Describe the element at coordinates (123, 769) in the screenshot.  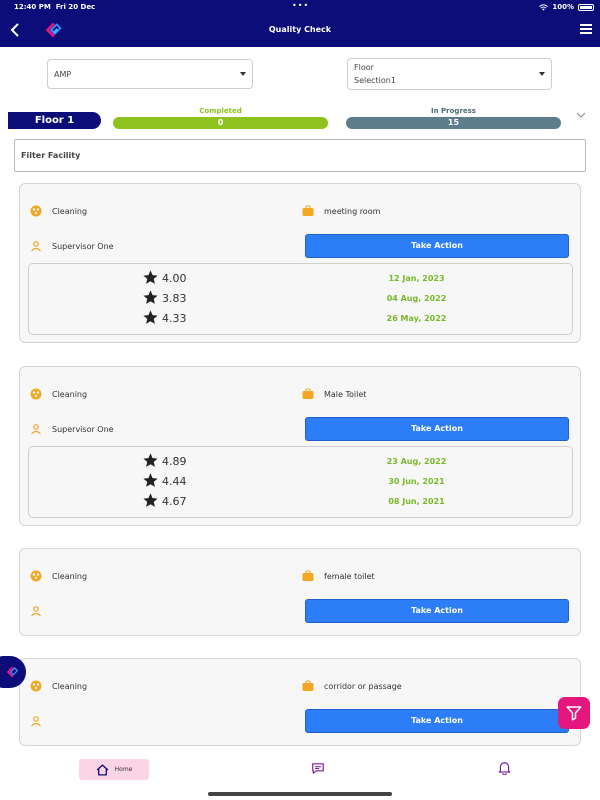
I see `nav-home-label: Home` at that location.